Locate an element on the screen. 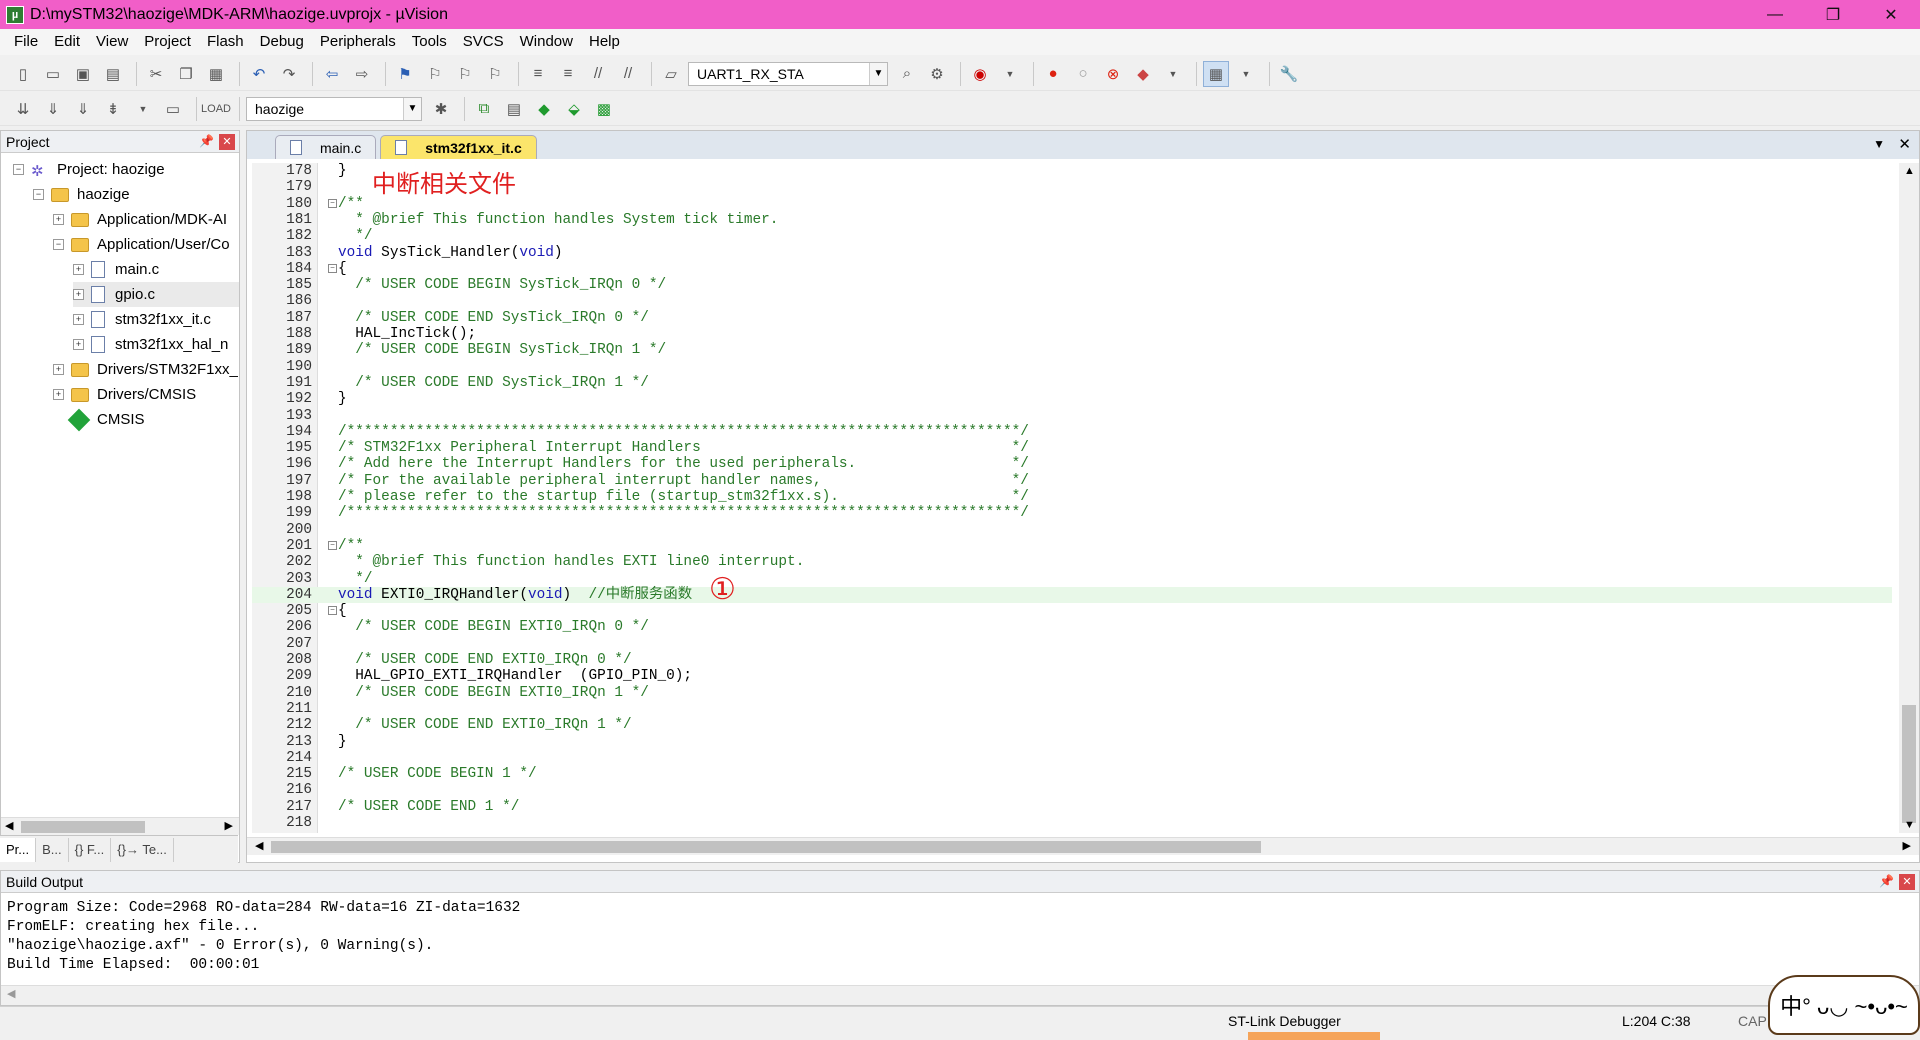 The height and width of the screenshot is (1040, 1920). incremental-find-icon: ⚙ is located at coordinates (937, 74).